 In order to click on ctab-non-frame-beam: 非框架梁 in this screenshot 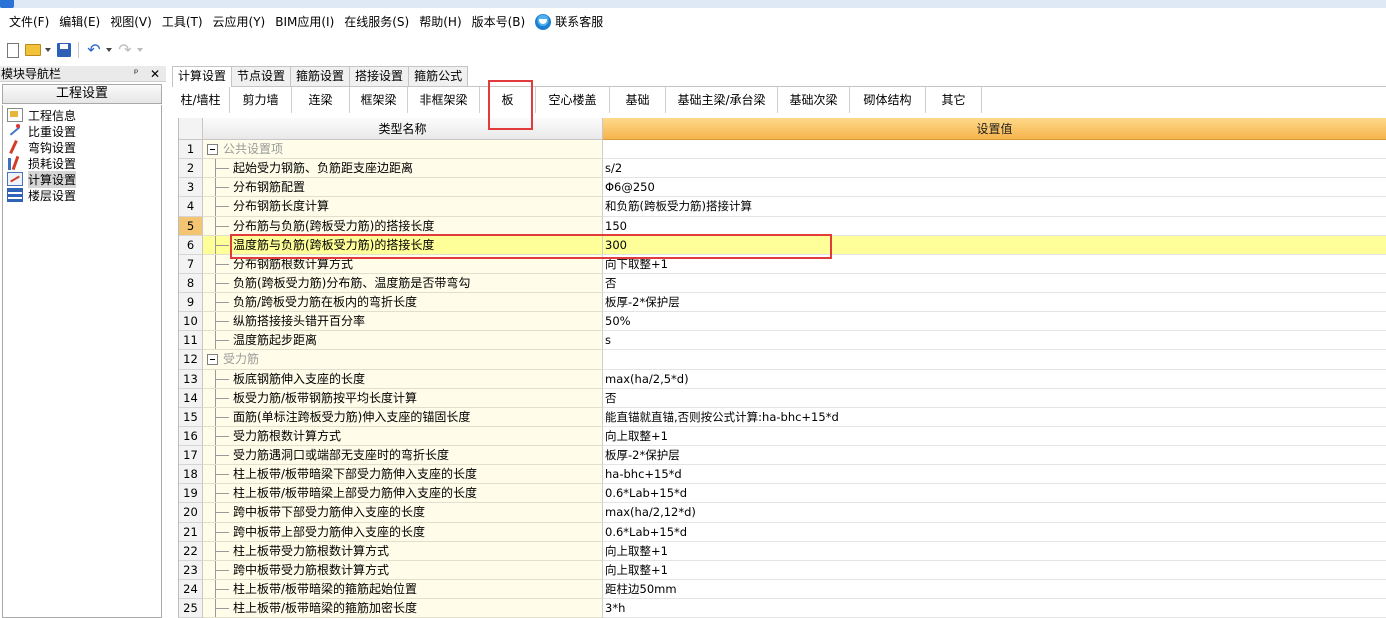, I will do `click(444, 100)`.